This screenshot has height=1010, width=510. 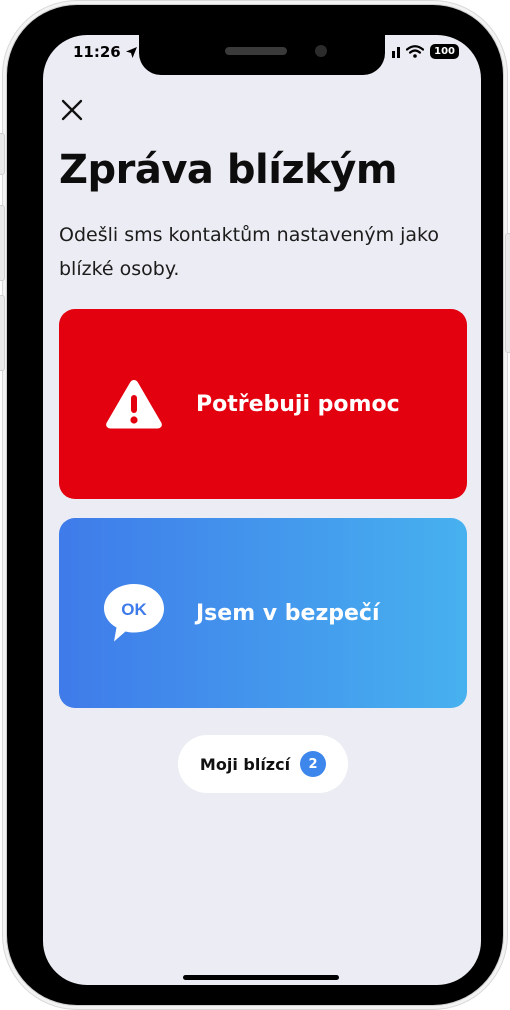 I want to click on wifi-icon, so click(x=415, y=51).